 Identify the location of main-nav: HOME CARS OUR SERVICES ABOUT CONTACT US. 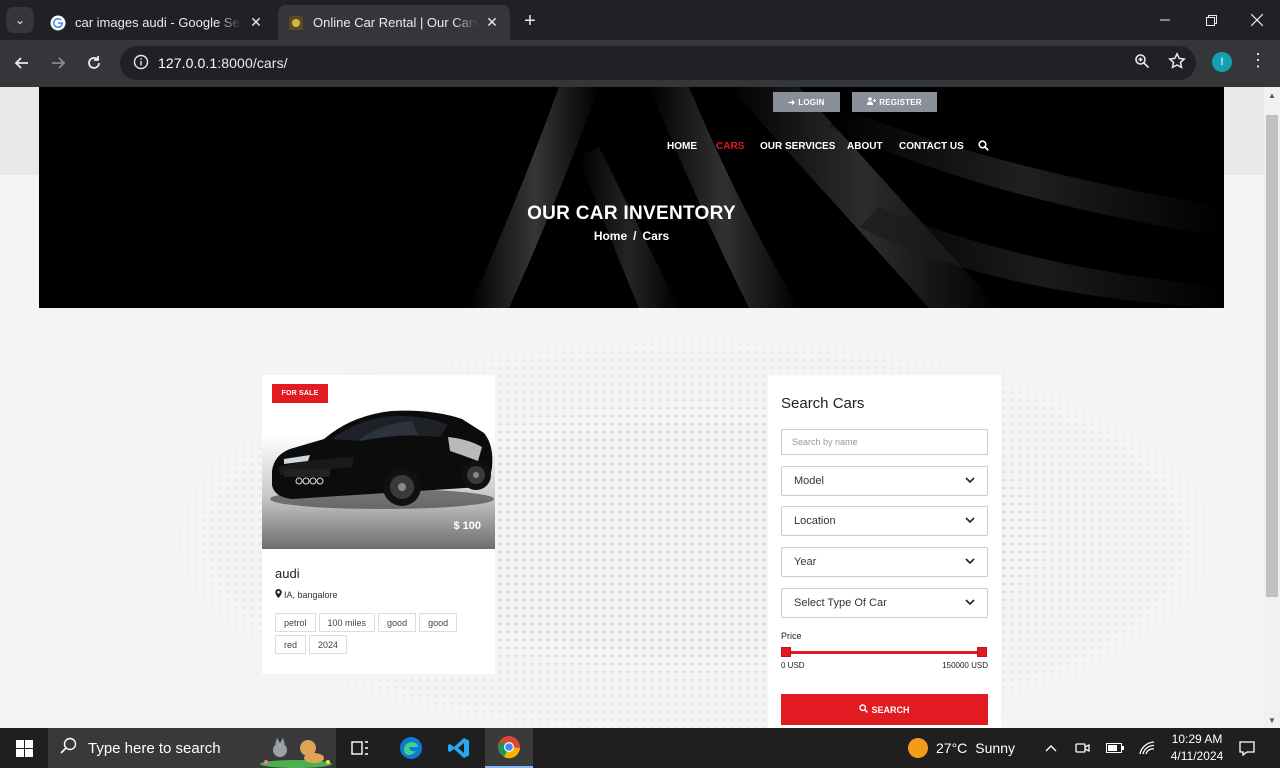
(631, 147).